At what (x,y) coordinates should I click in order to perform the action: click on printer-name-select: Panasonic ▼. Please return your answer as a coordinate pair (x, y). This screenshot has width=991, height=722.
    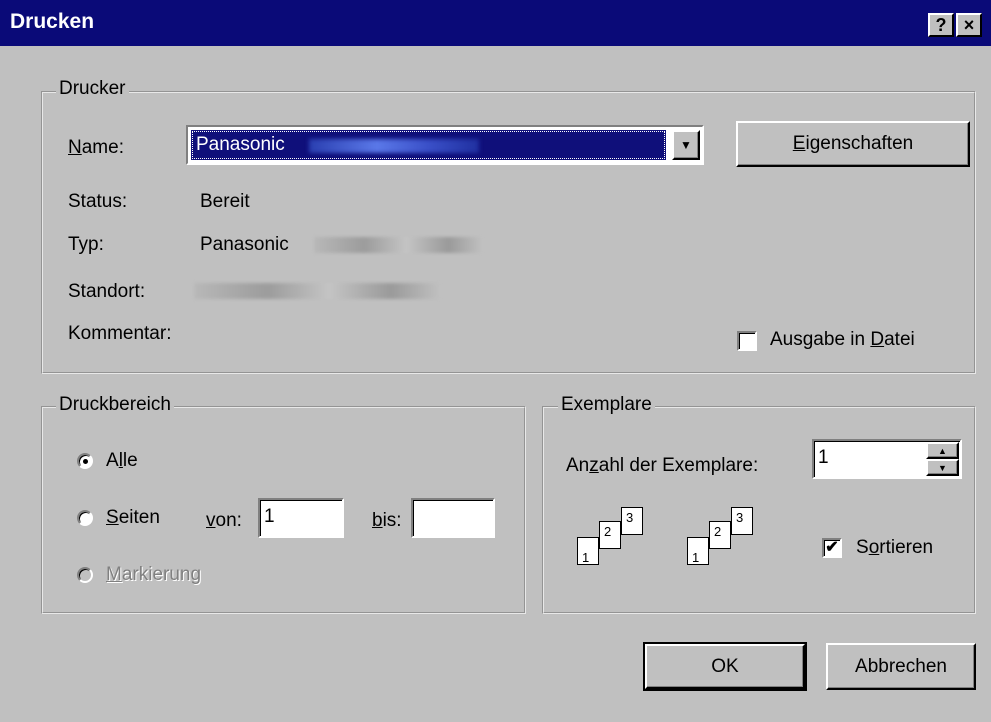
    Looking at the image, I should click on (445, 145).